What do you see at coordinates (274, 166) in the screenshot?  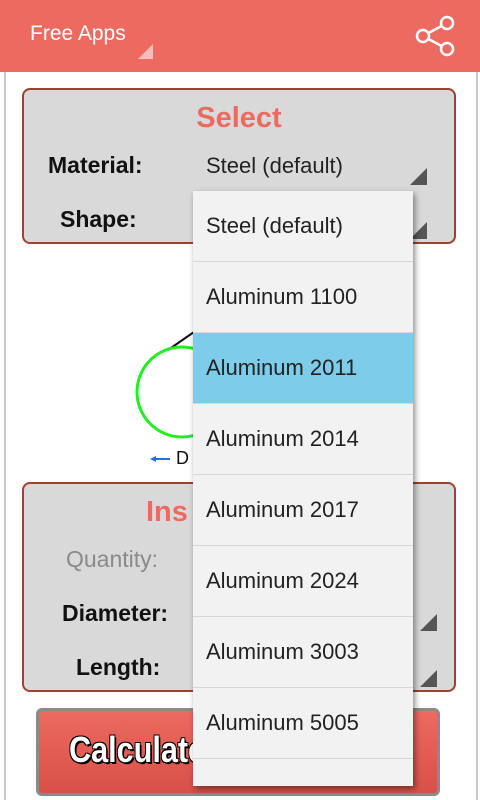 I see `material-spinner-value: Steel (default)` at bounding box center [274, 166].